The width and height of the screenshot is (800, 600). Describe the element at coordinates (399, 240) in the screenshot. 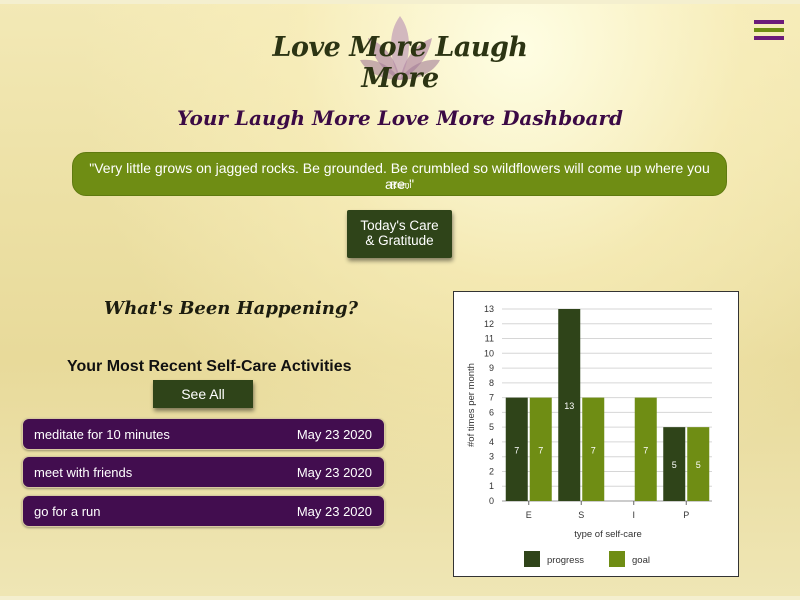

I see `care-button-line2: & Gratitude` at that location.